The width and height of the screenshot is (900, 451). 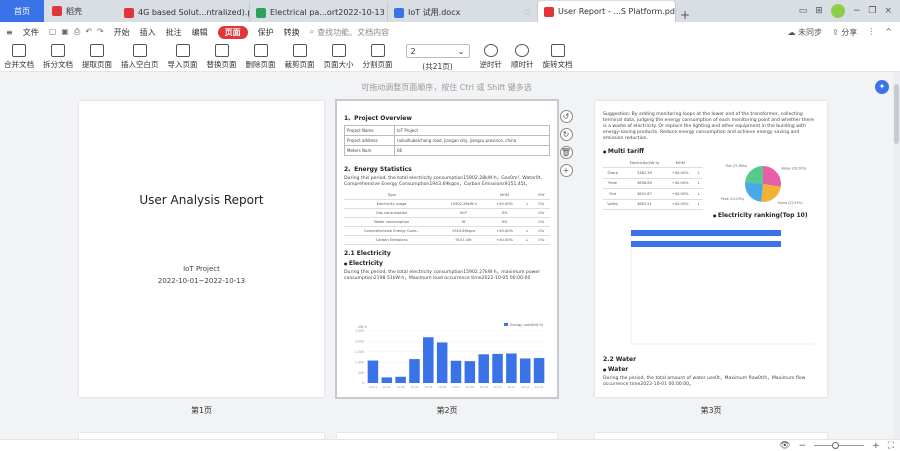 What do you see at coordinates (413, 51) in the screenshot?
I see `page-number-value: 2` at bounding box center [413, 51].